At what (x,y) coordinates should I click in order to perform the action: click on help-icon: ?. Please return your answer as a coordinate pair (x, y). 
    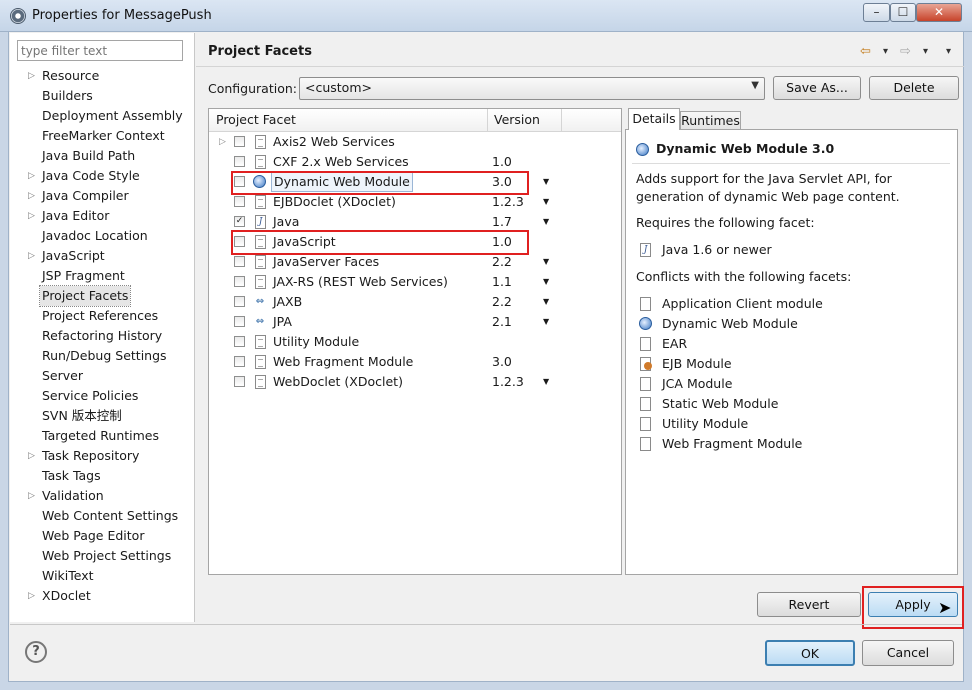
    Looking at the image, I should click on (36, 652).